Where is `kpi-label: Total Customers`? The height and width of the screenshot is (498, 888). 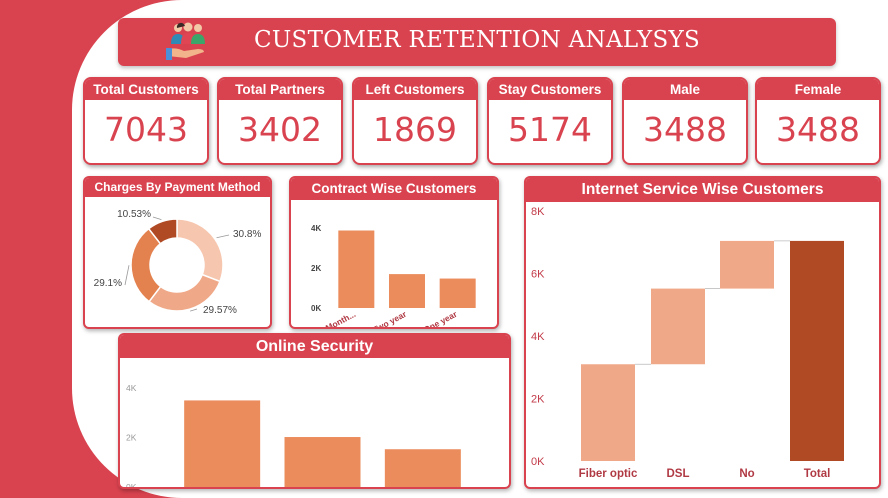
kpi-label: Total Customers is located at coordinates (146, 89).